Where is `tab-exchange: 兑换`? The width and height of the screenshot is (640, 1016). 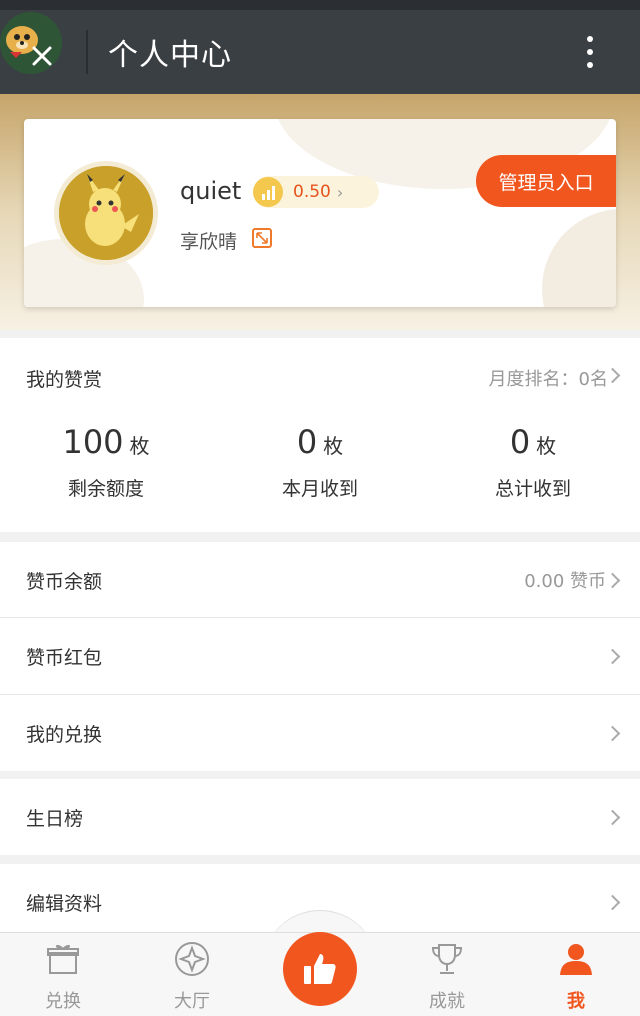
tab-exchange: 兑换 is located at coordinates (63, 974).